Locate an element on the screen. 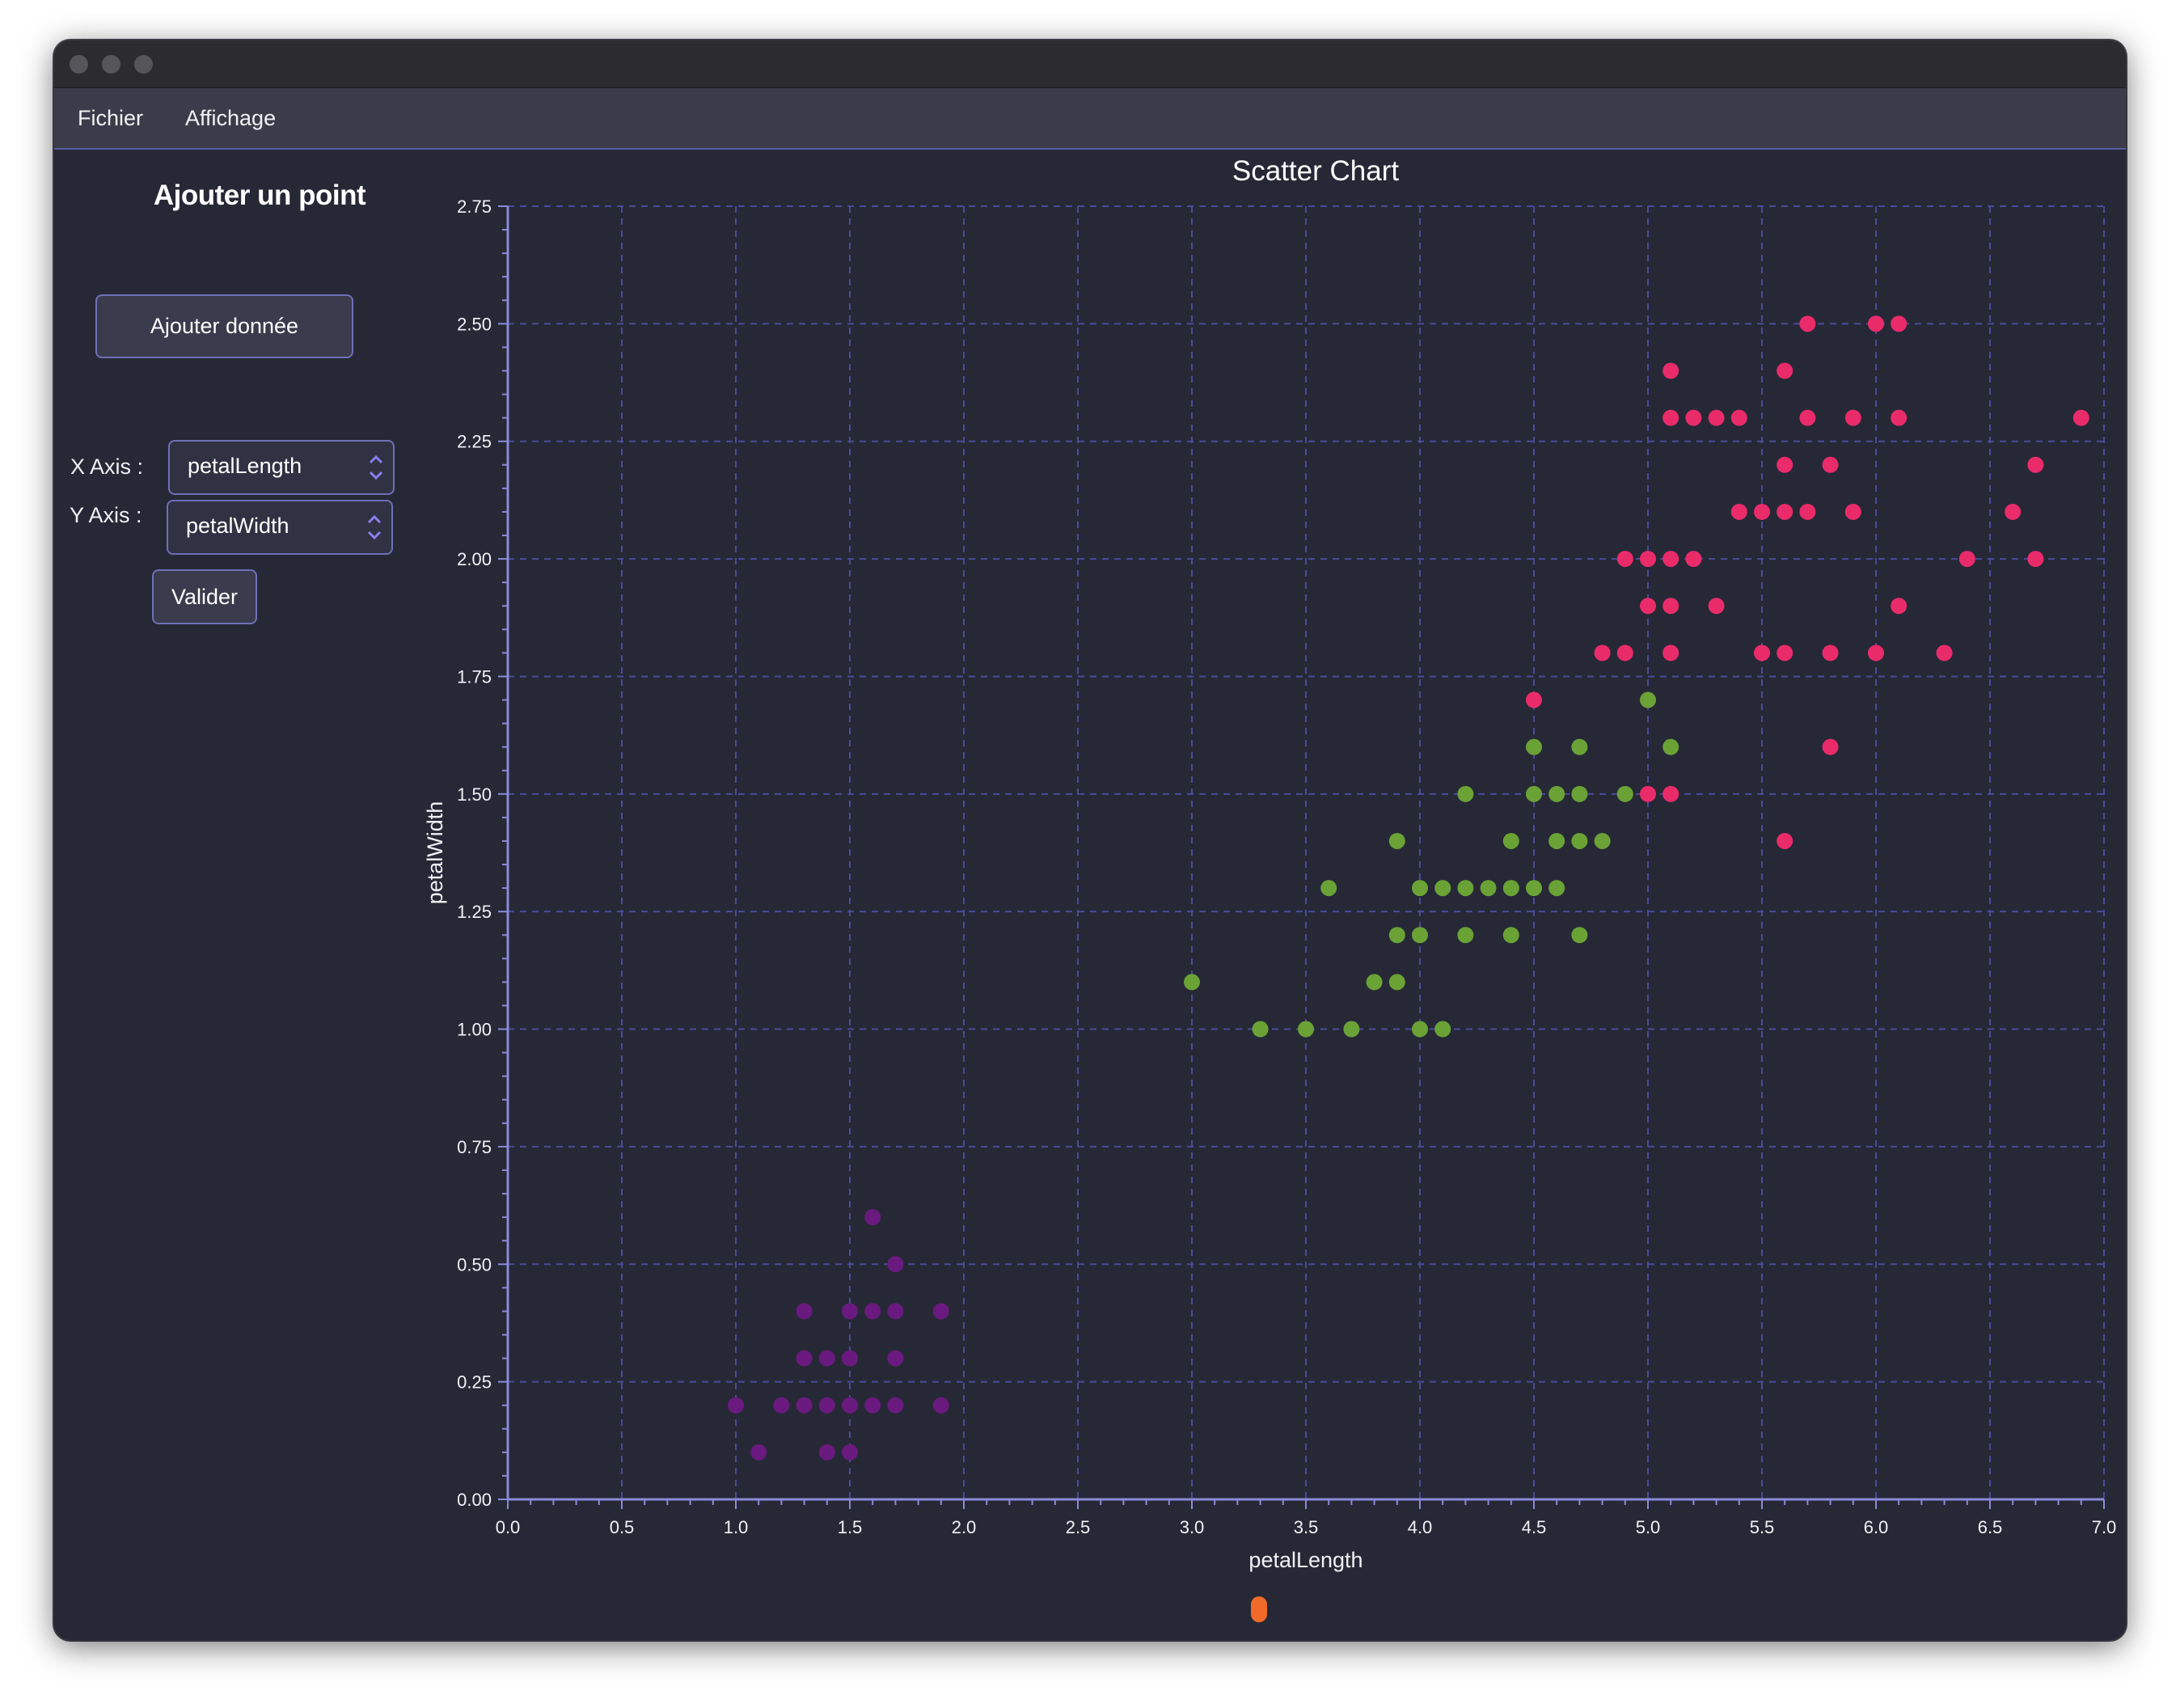 Image resolution: width=2180 pixels, height=1708 pixels. y-tick-label: 2.50 is located at coordinates (474, 324).